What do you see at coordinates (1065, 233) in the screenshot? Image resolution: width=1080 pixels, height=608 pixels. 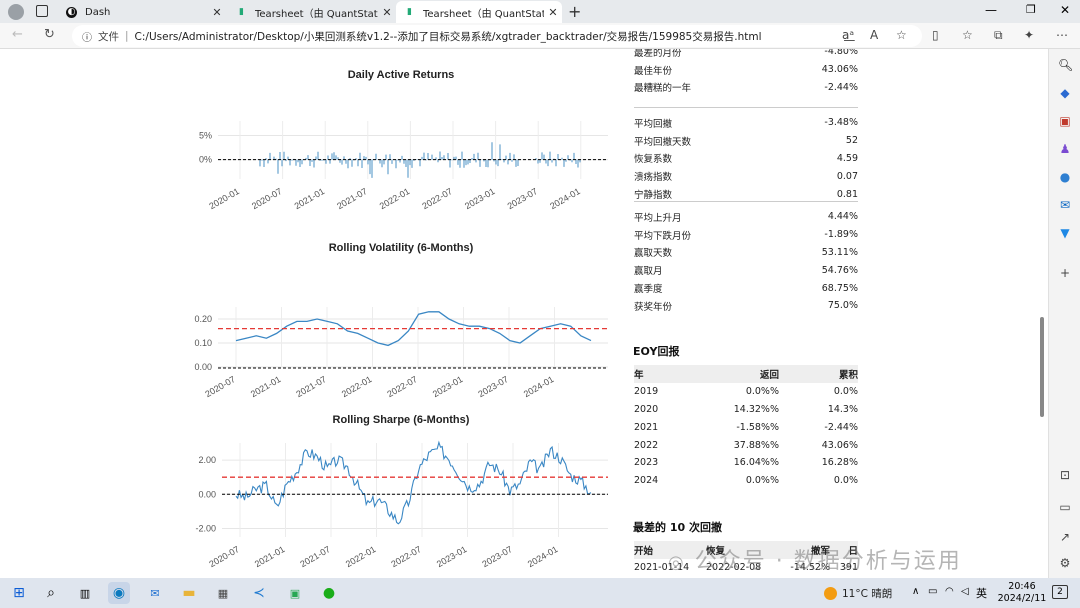 I see `drop-icon: ▼` at bounding box center [1065, 233].